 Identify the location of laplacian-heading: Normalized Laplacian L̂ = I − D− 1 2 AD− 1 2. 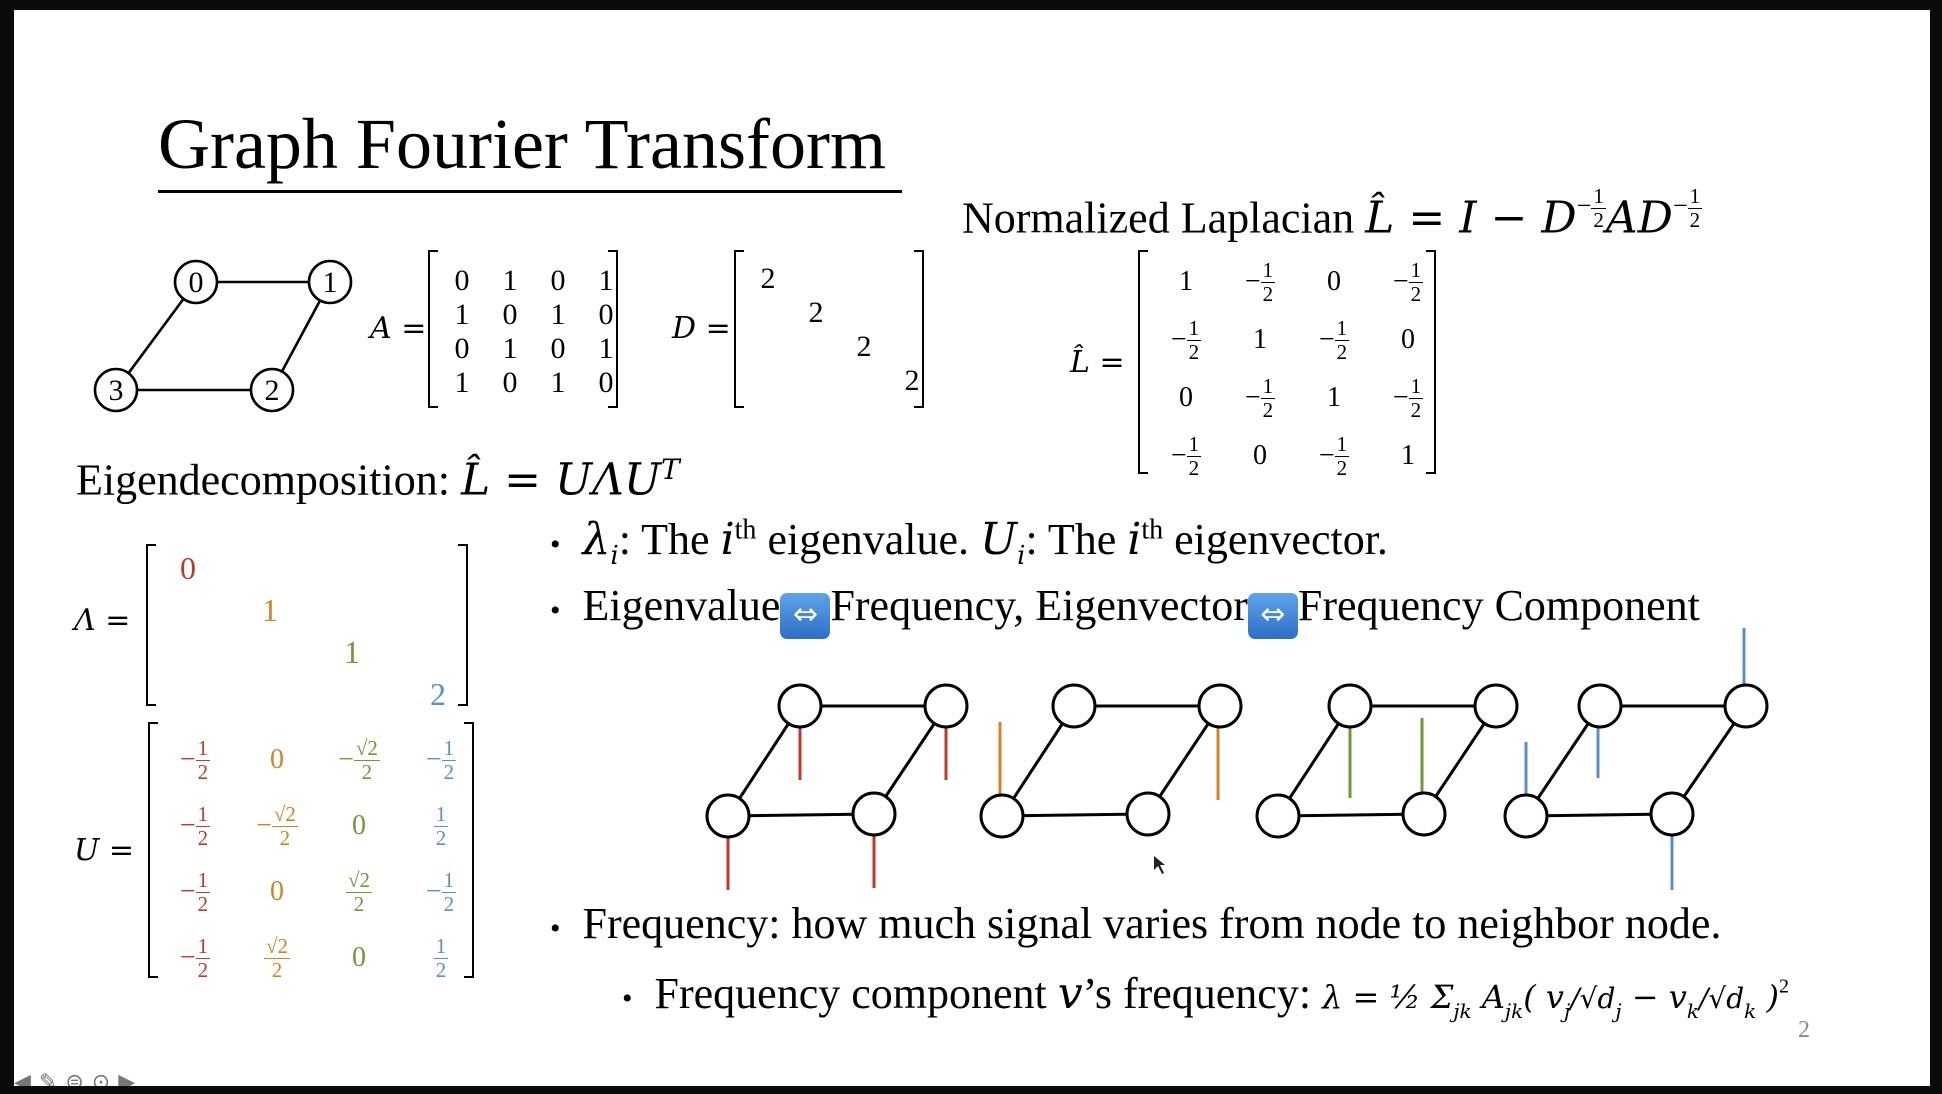
(1332, 213).